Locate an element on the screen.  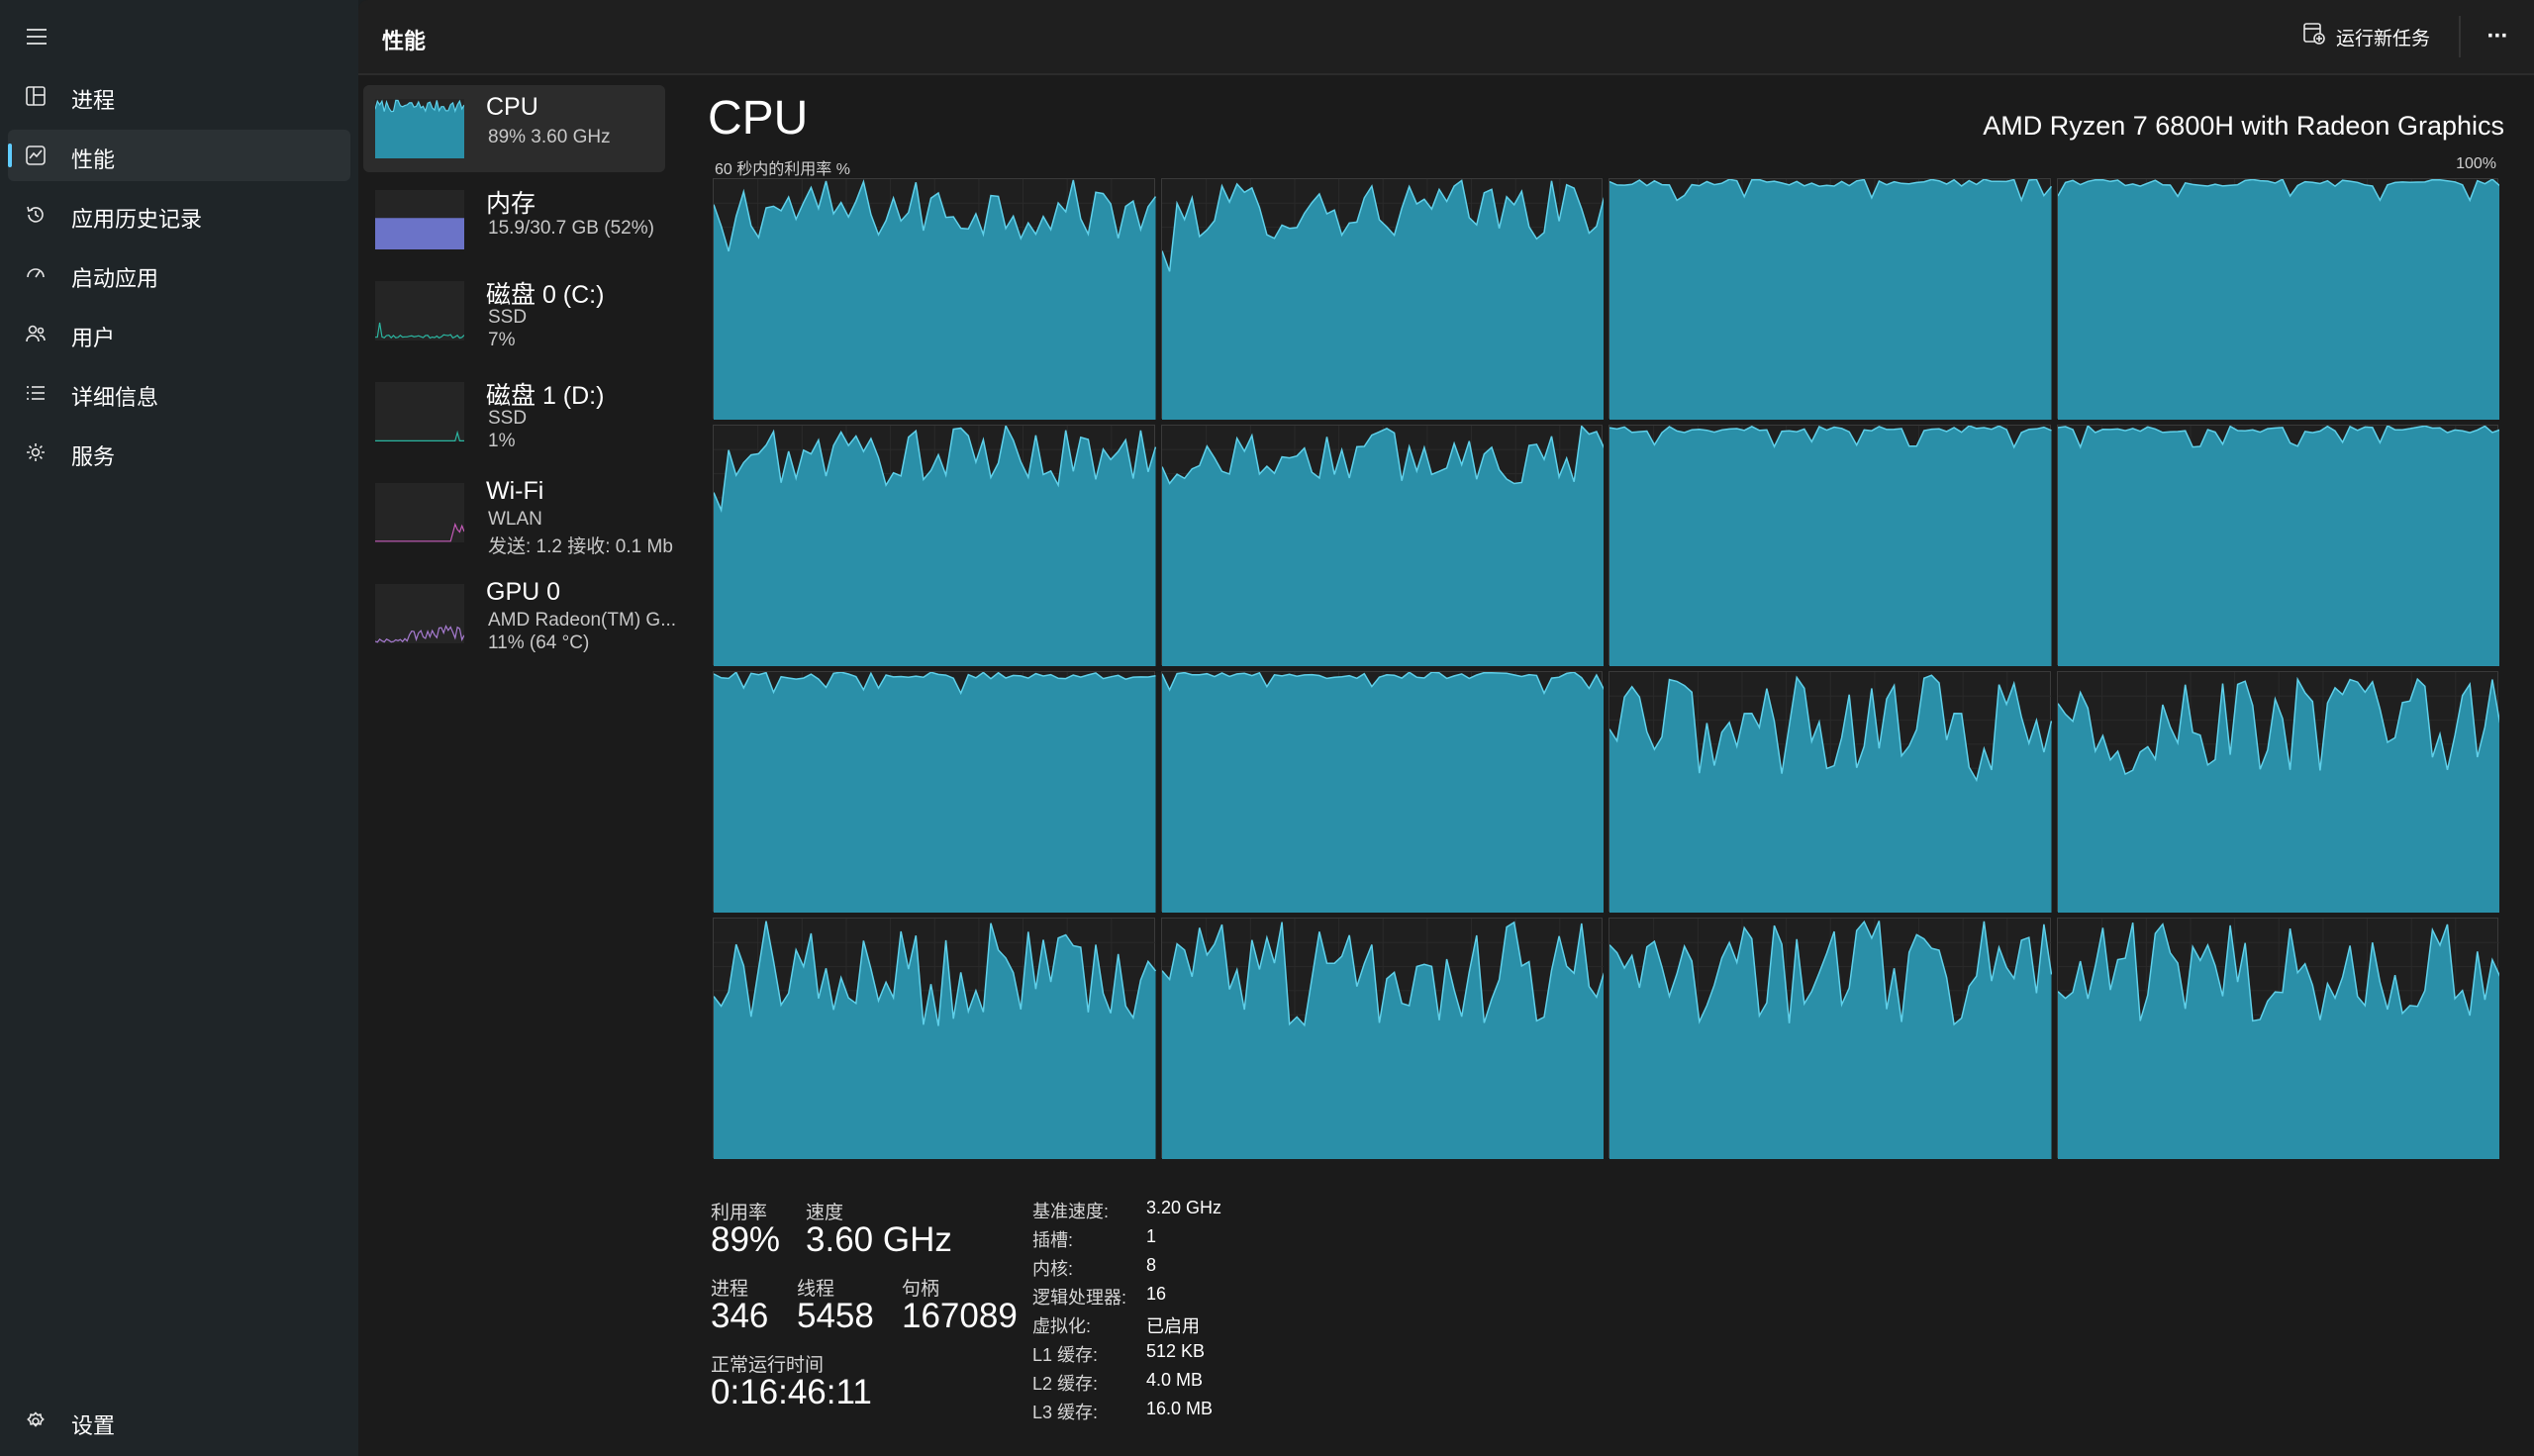
wifi-thumbnail-graph is located at coordinates (420, 512).